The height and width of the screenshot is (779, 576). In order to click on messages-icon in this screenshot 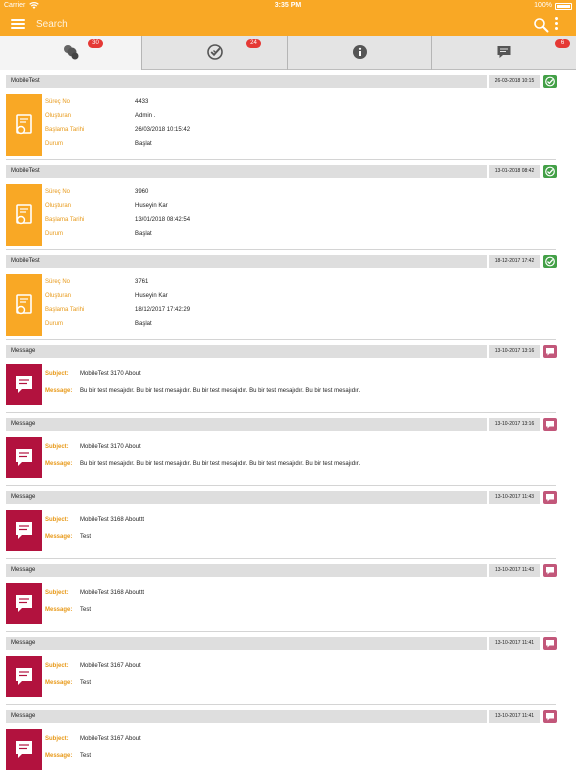, I will do `click(504, 52)`.